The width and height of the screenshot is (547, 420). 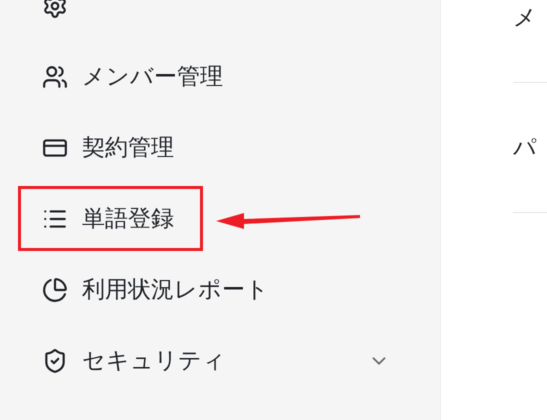 What do you see at coordinates (55, 77) in the screenshot?
I see `users-icon` at bounding box center [55, 77].